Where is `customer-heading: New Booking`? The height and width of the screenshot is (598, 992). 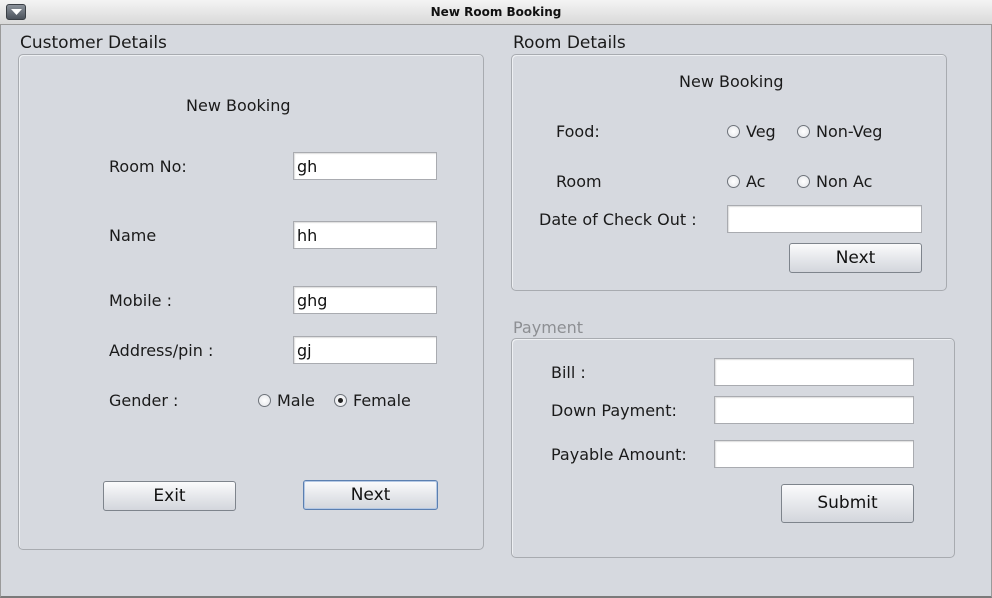 customer-heading: New Booking is located at coordinates (238, 105).